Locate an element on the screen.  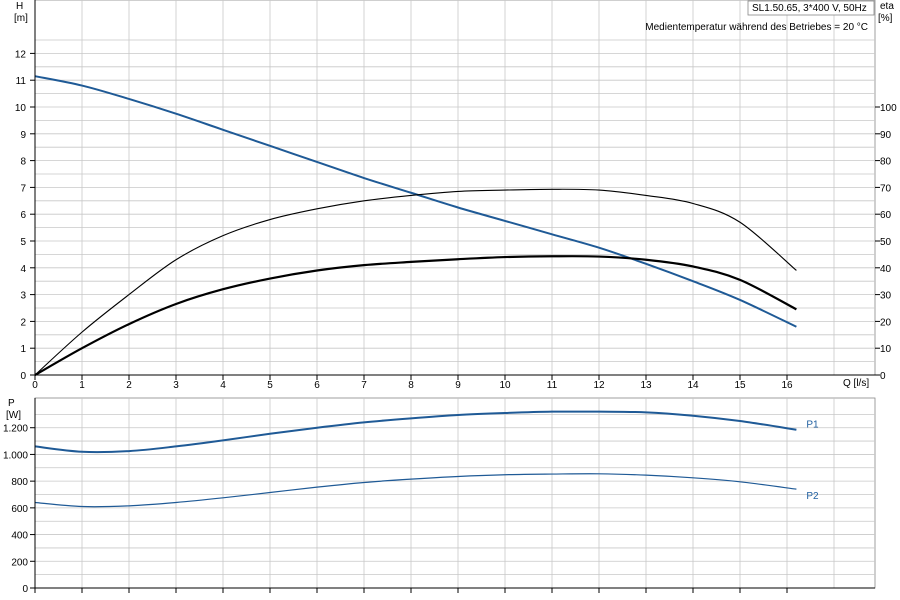
x-tick-label: 1 is located at coordinates (82, 385).